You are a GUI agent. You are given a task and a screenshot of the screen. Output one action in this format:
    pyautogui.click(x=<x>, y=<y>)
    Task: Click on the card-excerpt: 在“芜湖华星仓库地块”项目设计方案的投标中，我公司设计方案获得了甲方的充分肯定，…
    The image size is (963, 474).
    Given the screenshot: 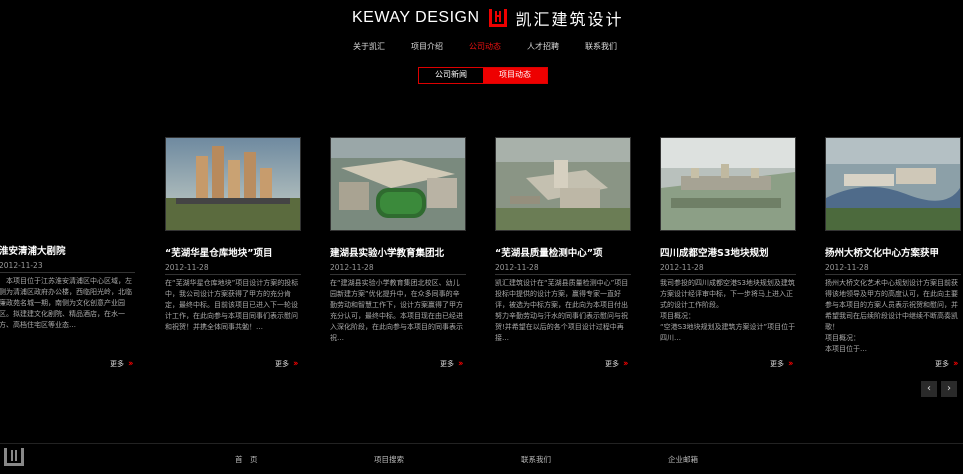 What is the action you would take?
    pyautogui.click(x=232, y=305)
    